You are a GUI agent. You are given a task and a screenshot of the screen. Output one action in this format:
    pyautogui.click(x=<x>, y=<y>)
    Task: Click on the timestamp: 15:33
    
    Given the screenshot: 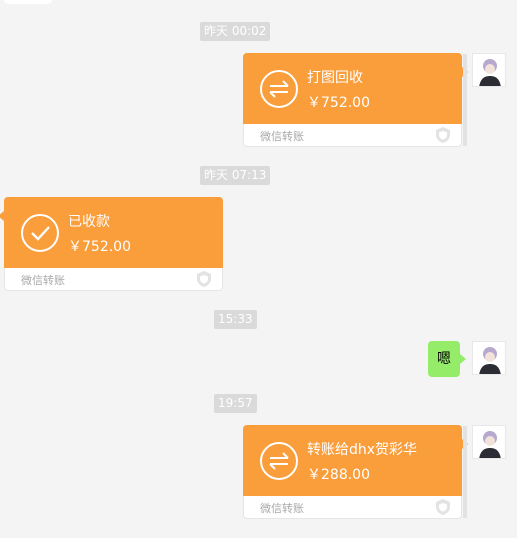 What is the action you would take?
    pyautogui.click(x=235, y=319)
    